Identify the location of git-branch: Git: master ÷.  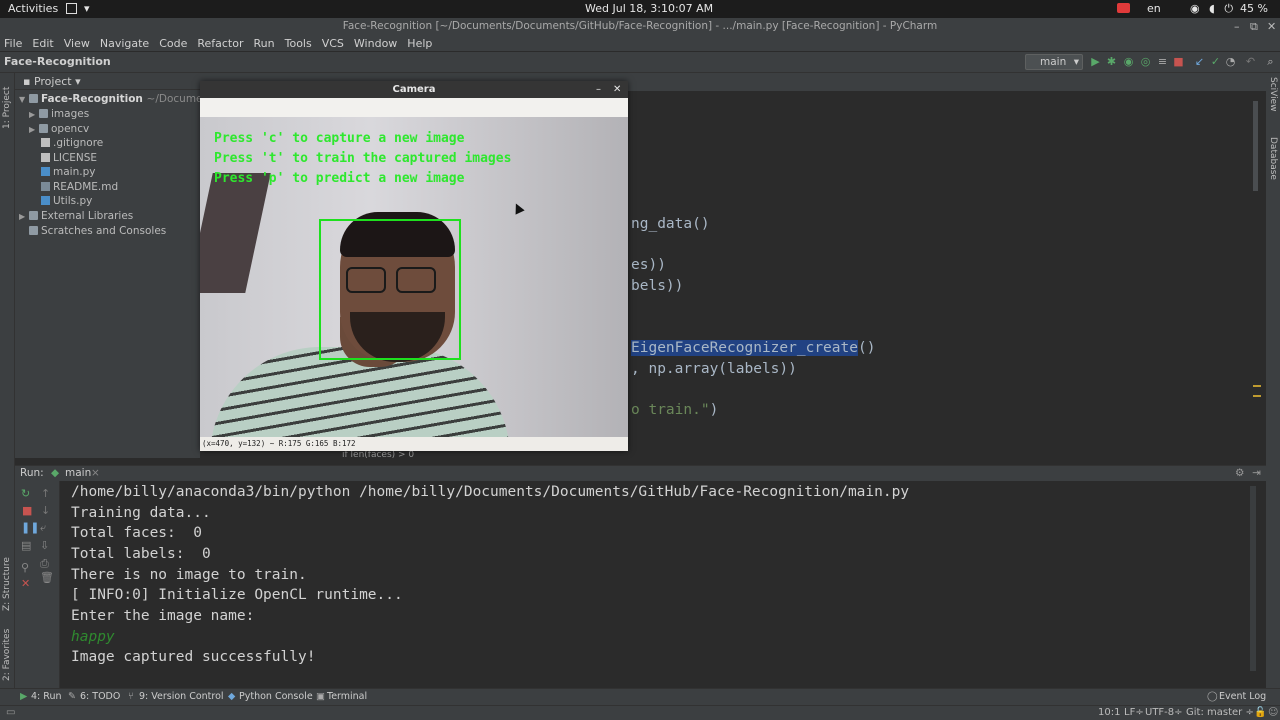
(1220, 712).